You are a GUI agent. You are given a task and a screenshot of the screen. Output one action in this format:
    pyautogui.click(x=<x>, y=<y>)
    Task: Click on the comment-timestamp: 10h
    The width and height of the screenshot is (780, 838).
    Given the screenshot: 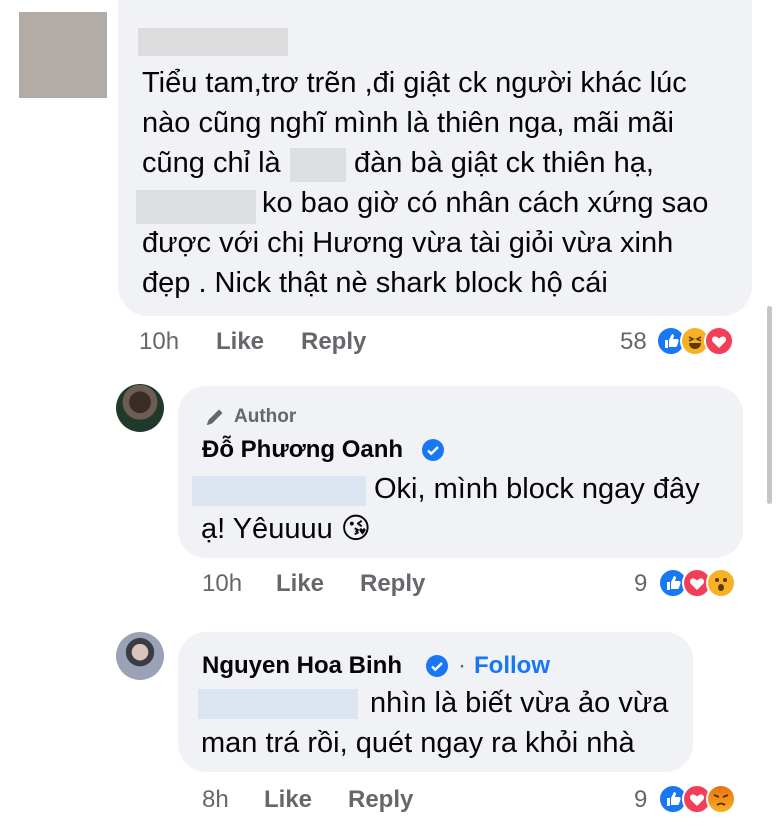 What is the action you would take?
    pyautogui.click(x=159, y=341)
    